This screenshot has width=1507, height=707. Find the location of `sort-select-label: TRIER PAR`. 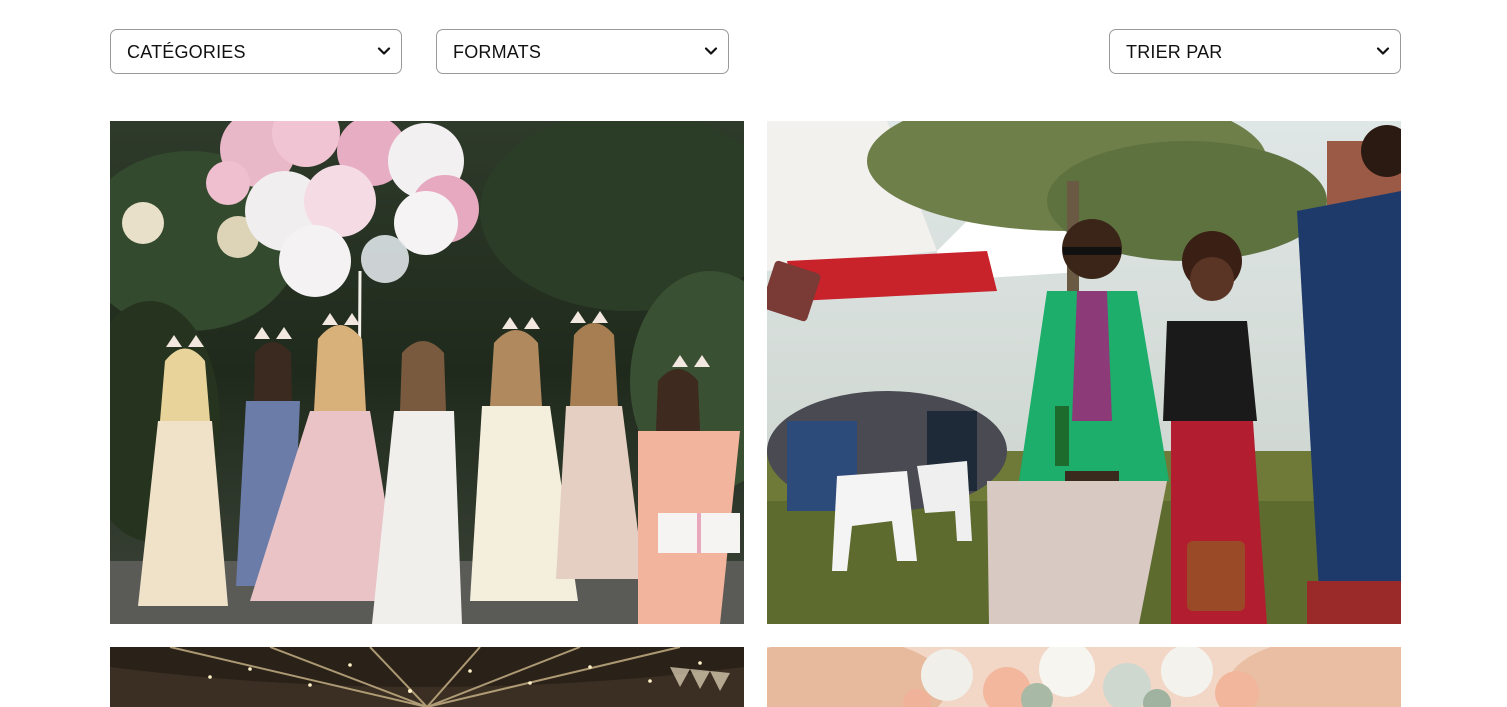

sort-select-label: TRIER PAR is located at coordinates (1174, 52).